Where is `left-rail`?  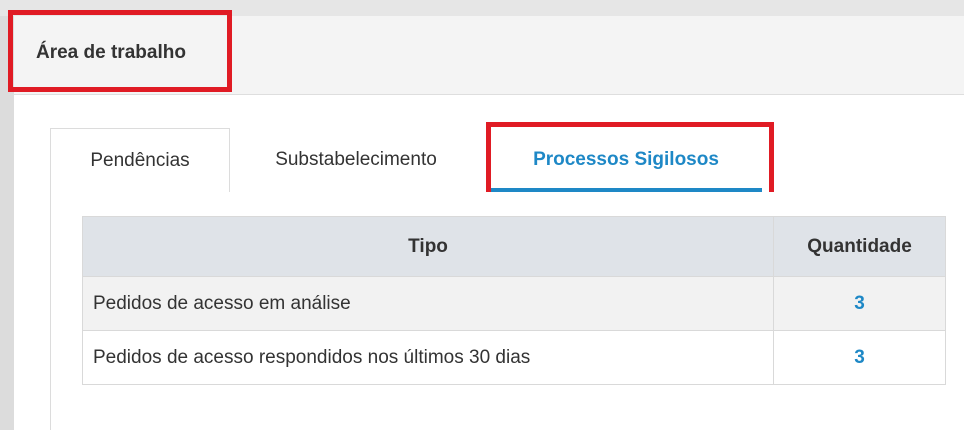 left-rail is located at coordinates (7, 223).